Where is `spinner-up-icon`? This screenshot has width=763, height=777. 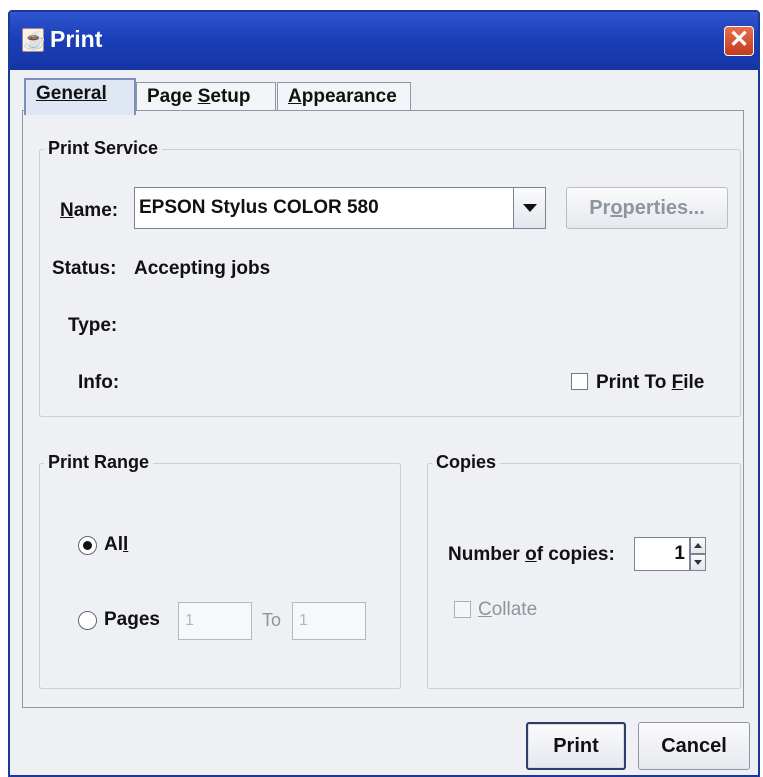
spinner-up-icon is located at coordinates (698, 545).